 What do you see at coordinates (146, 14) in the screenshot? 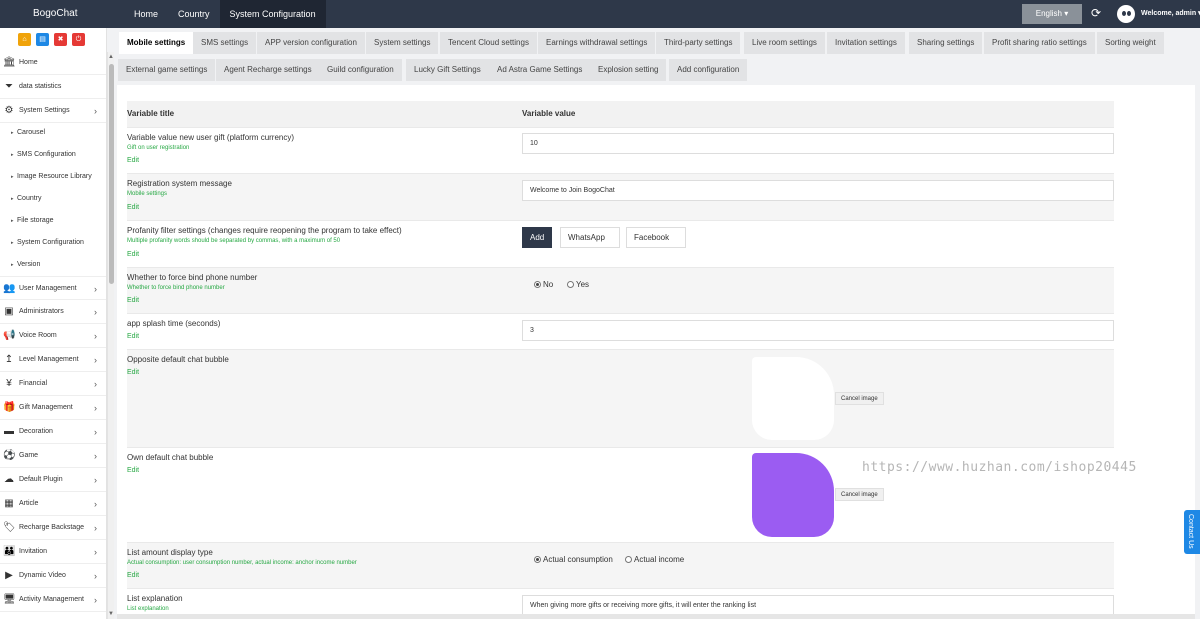
I see `topnav-home: Home` at bounding box center [146, 14].